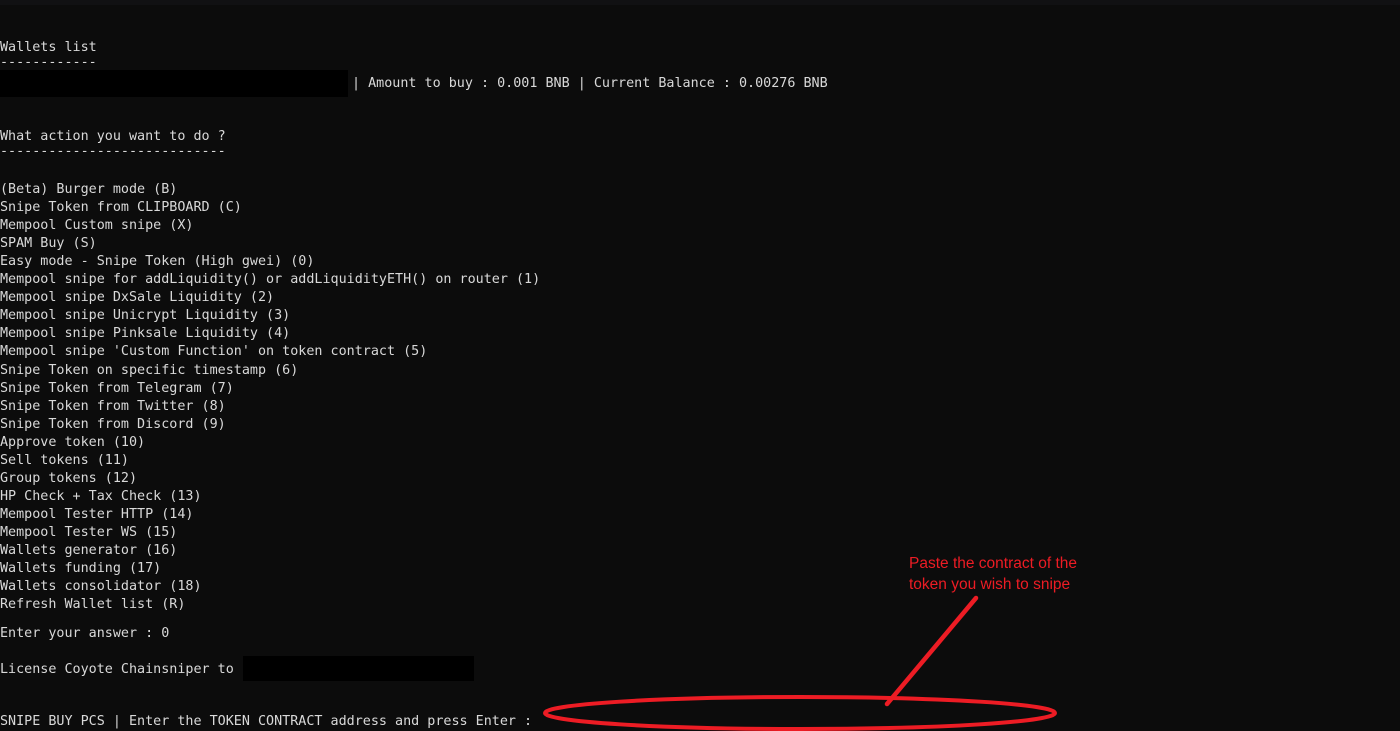  I want to click on menu-item: Snipe Token from Discord (9), so click(113, 425).